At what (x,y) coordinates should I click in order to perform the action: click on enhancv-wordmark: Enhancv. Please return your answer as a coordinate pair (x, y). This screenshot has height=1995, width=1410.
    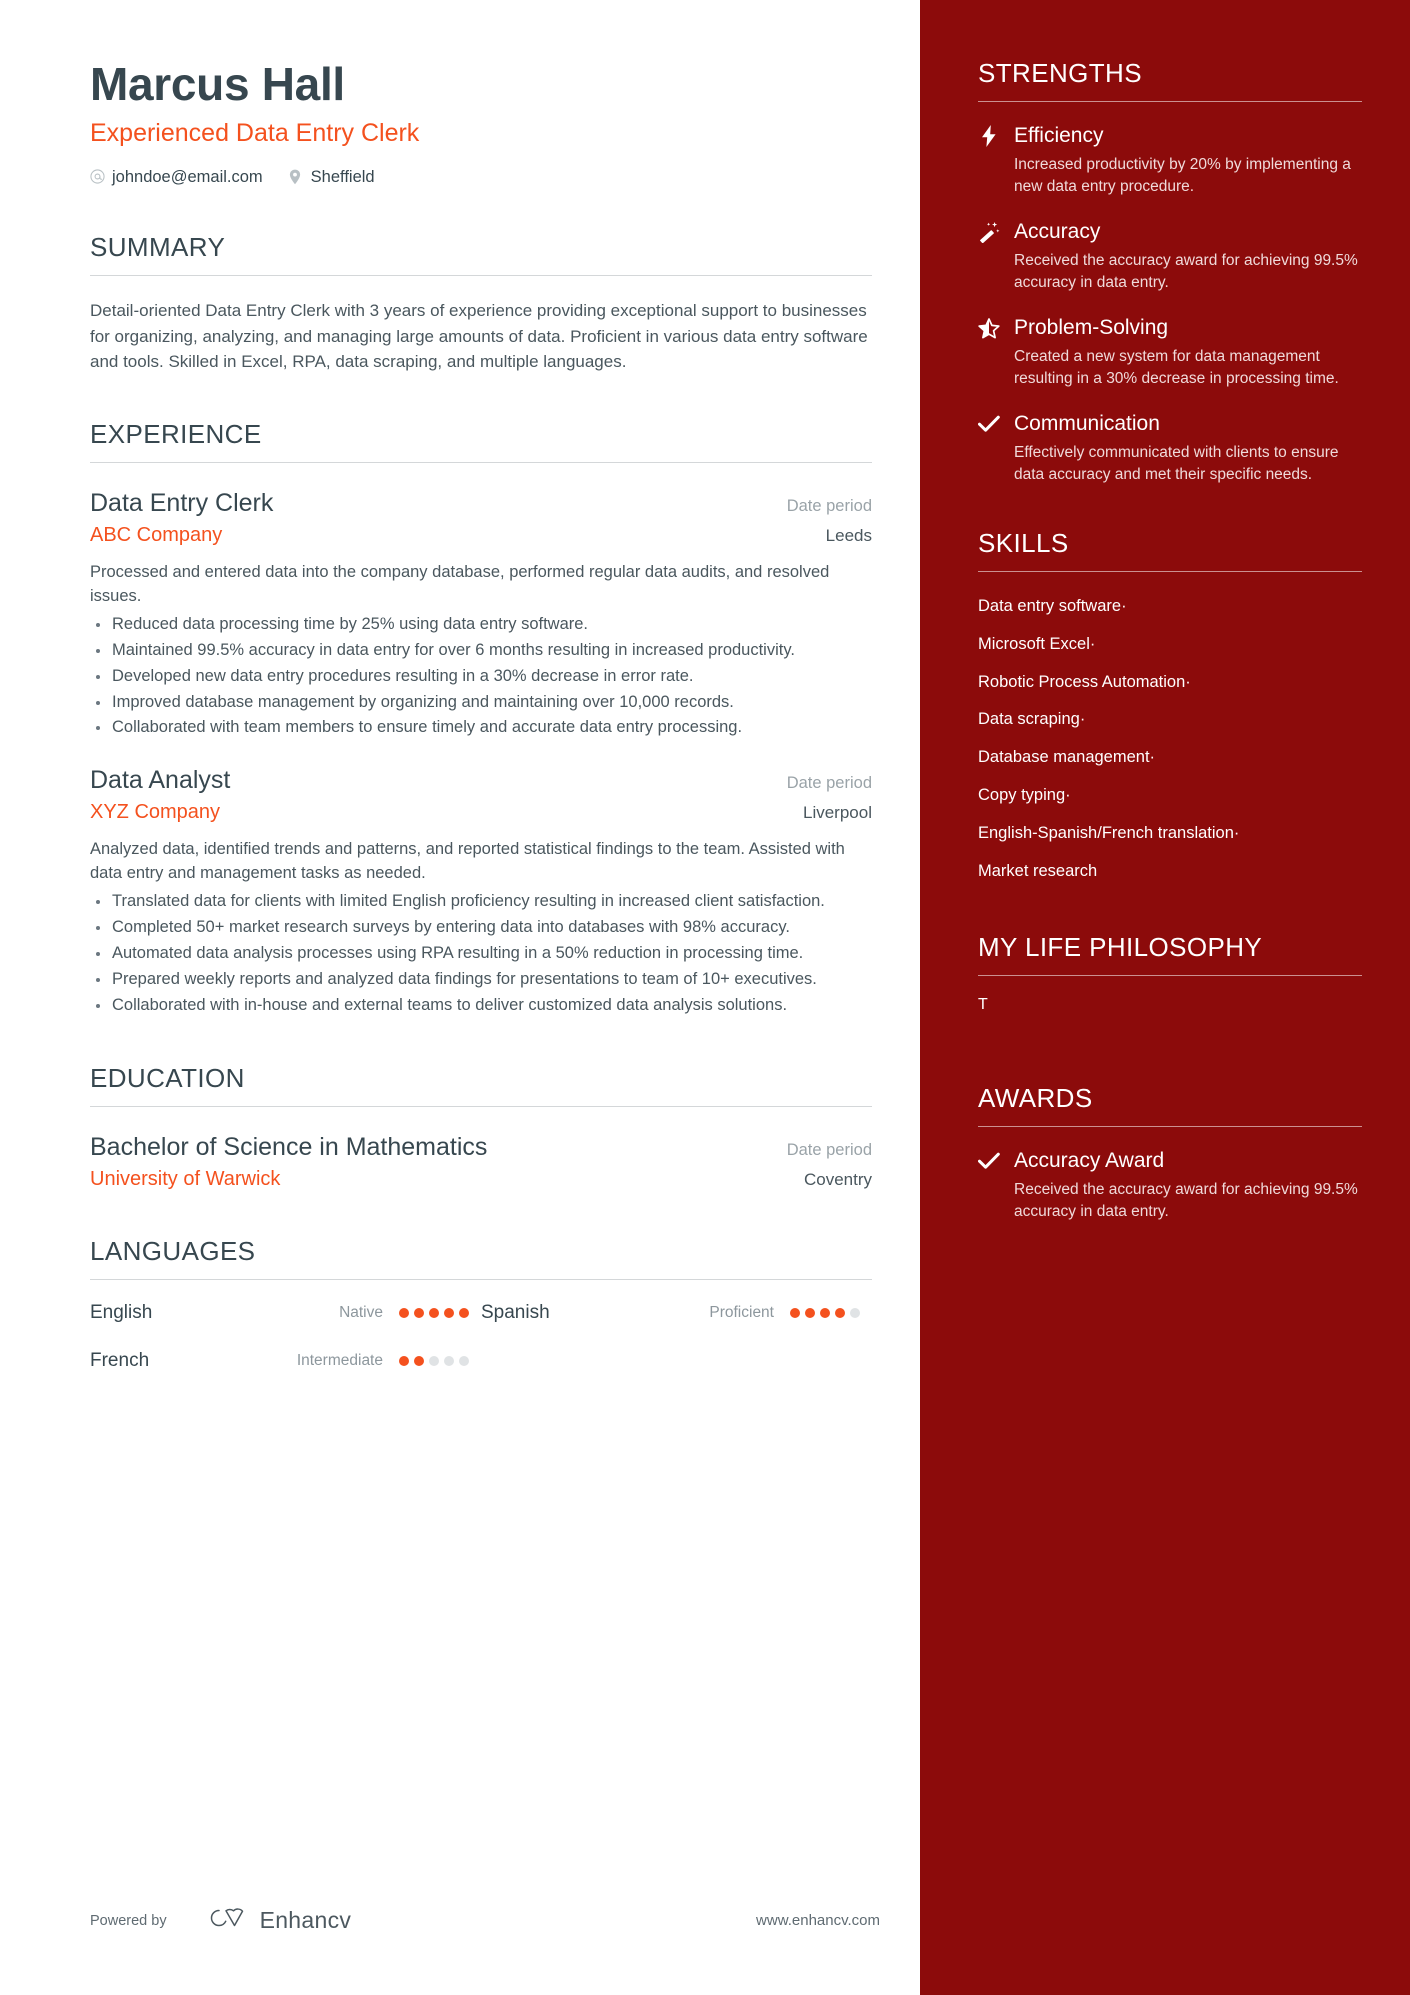
    Looking at the image, I should click on (305, 1920).